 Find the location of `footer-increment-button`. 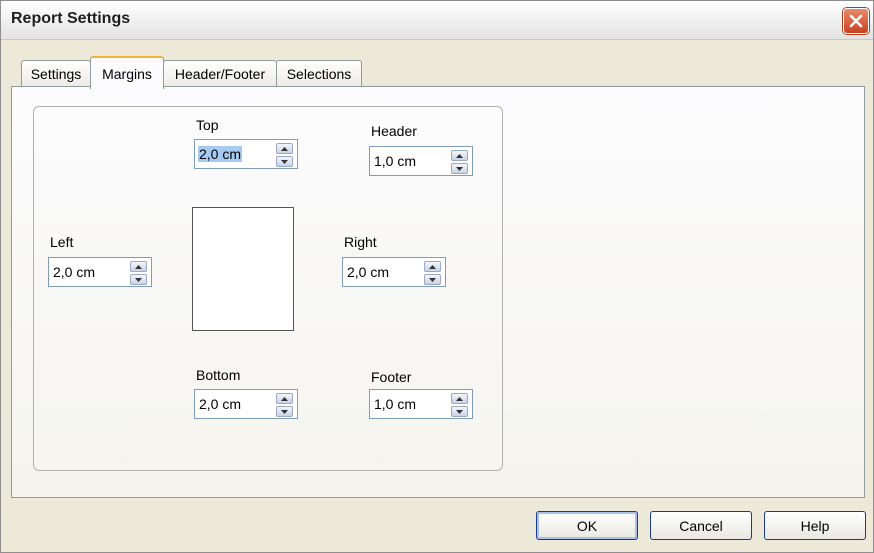

footer-increment-button is located at coordinates (459, 398).